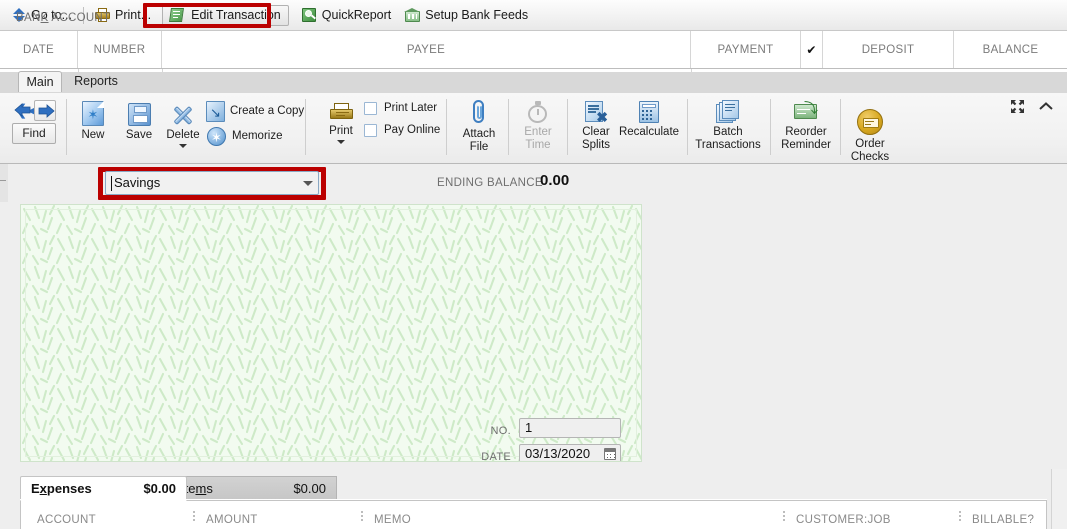 The image size is (1067, 529). Describe the element at coordinates (356, 15) in the screenshot. I see `quickreport-label: QuickReport` at that location.